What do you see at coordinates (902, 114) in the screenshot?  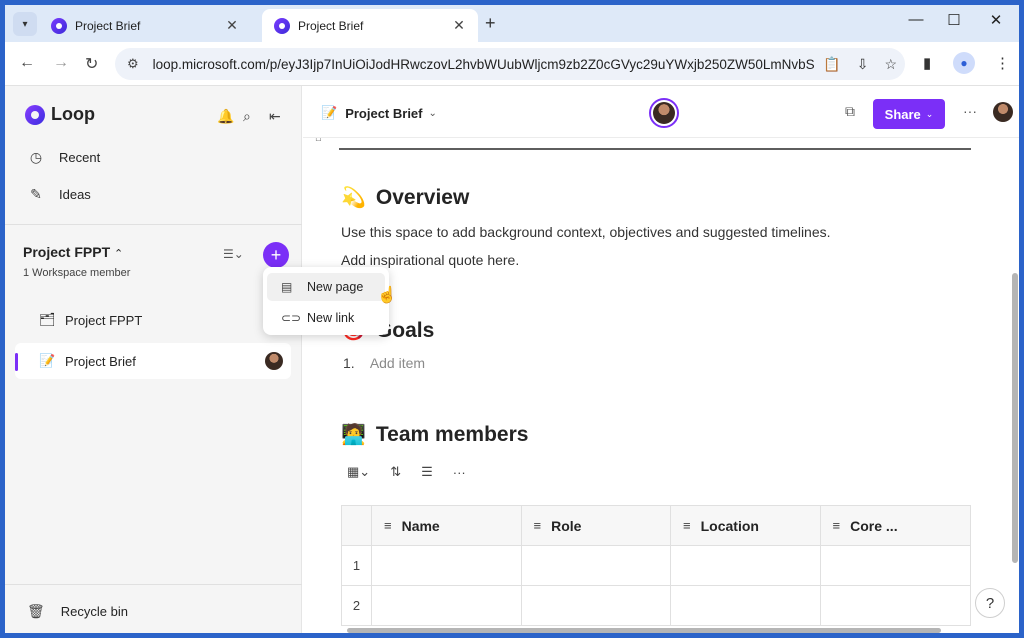 I see `share-label: Share` at bounding box center [902, 114].